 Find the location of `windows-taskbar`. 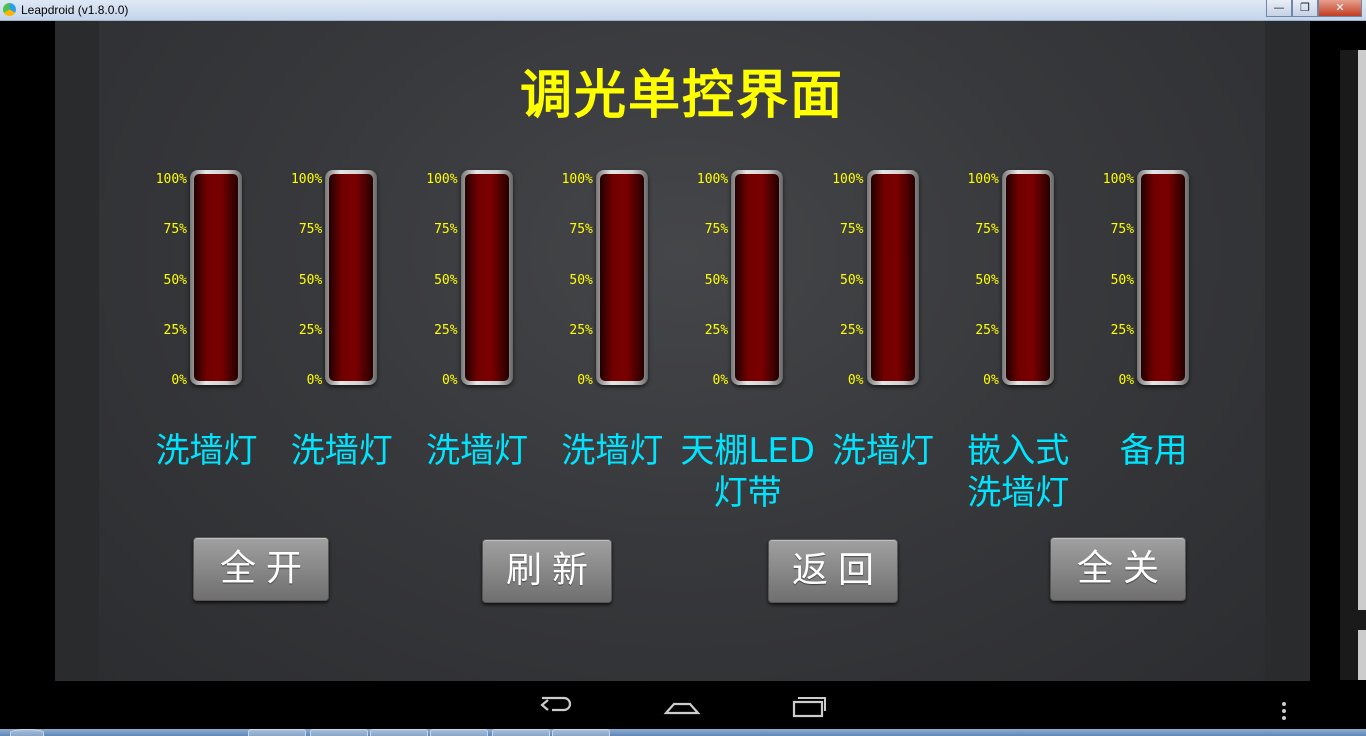

windows-taskbar is located at coordinates (683, 732).